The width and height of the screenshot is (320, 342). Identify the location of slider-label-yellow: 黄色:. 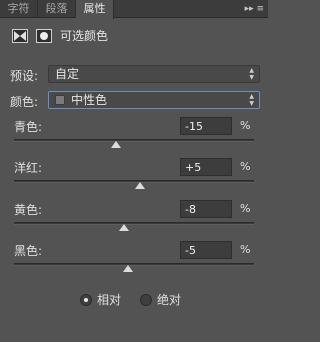
(28, 210).